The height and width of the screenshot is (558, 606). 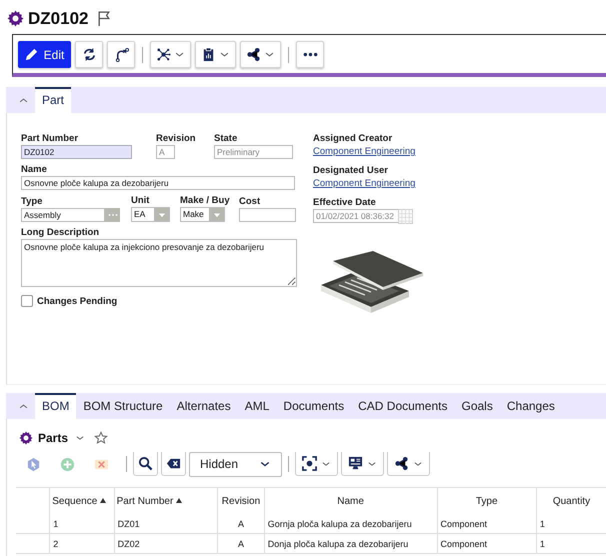 What do you see at coordinates (531, 406) in the screenshot?
I see `tab: Changes` at bounding box center [531, 406].